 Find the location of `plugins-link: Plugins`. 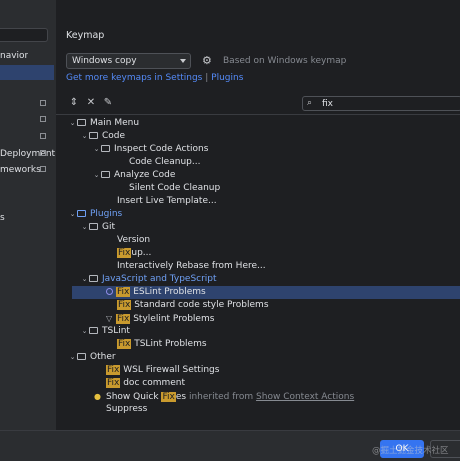

plugins-link: Plugins is located at coordinates (227, 78).